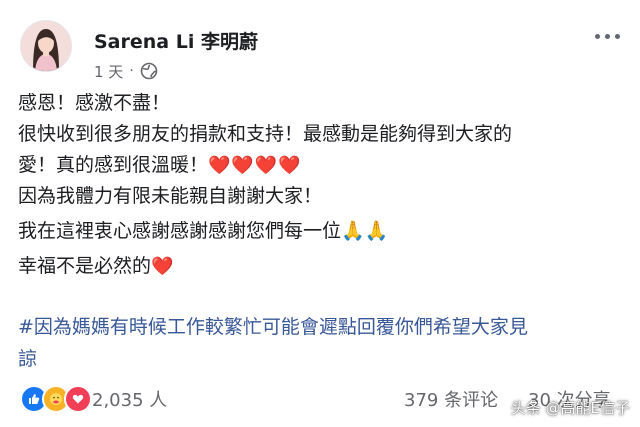 Image resolution: width=640 pixels, height=427 pixels. I want to click on love-icon, so click(78, 399).